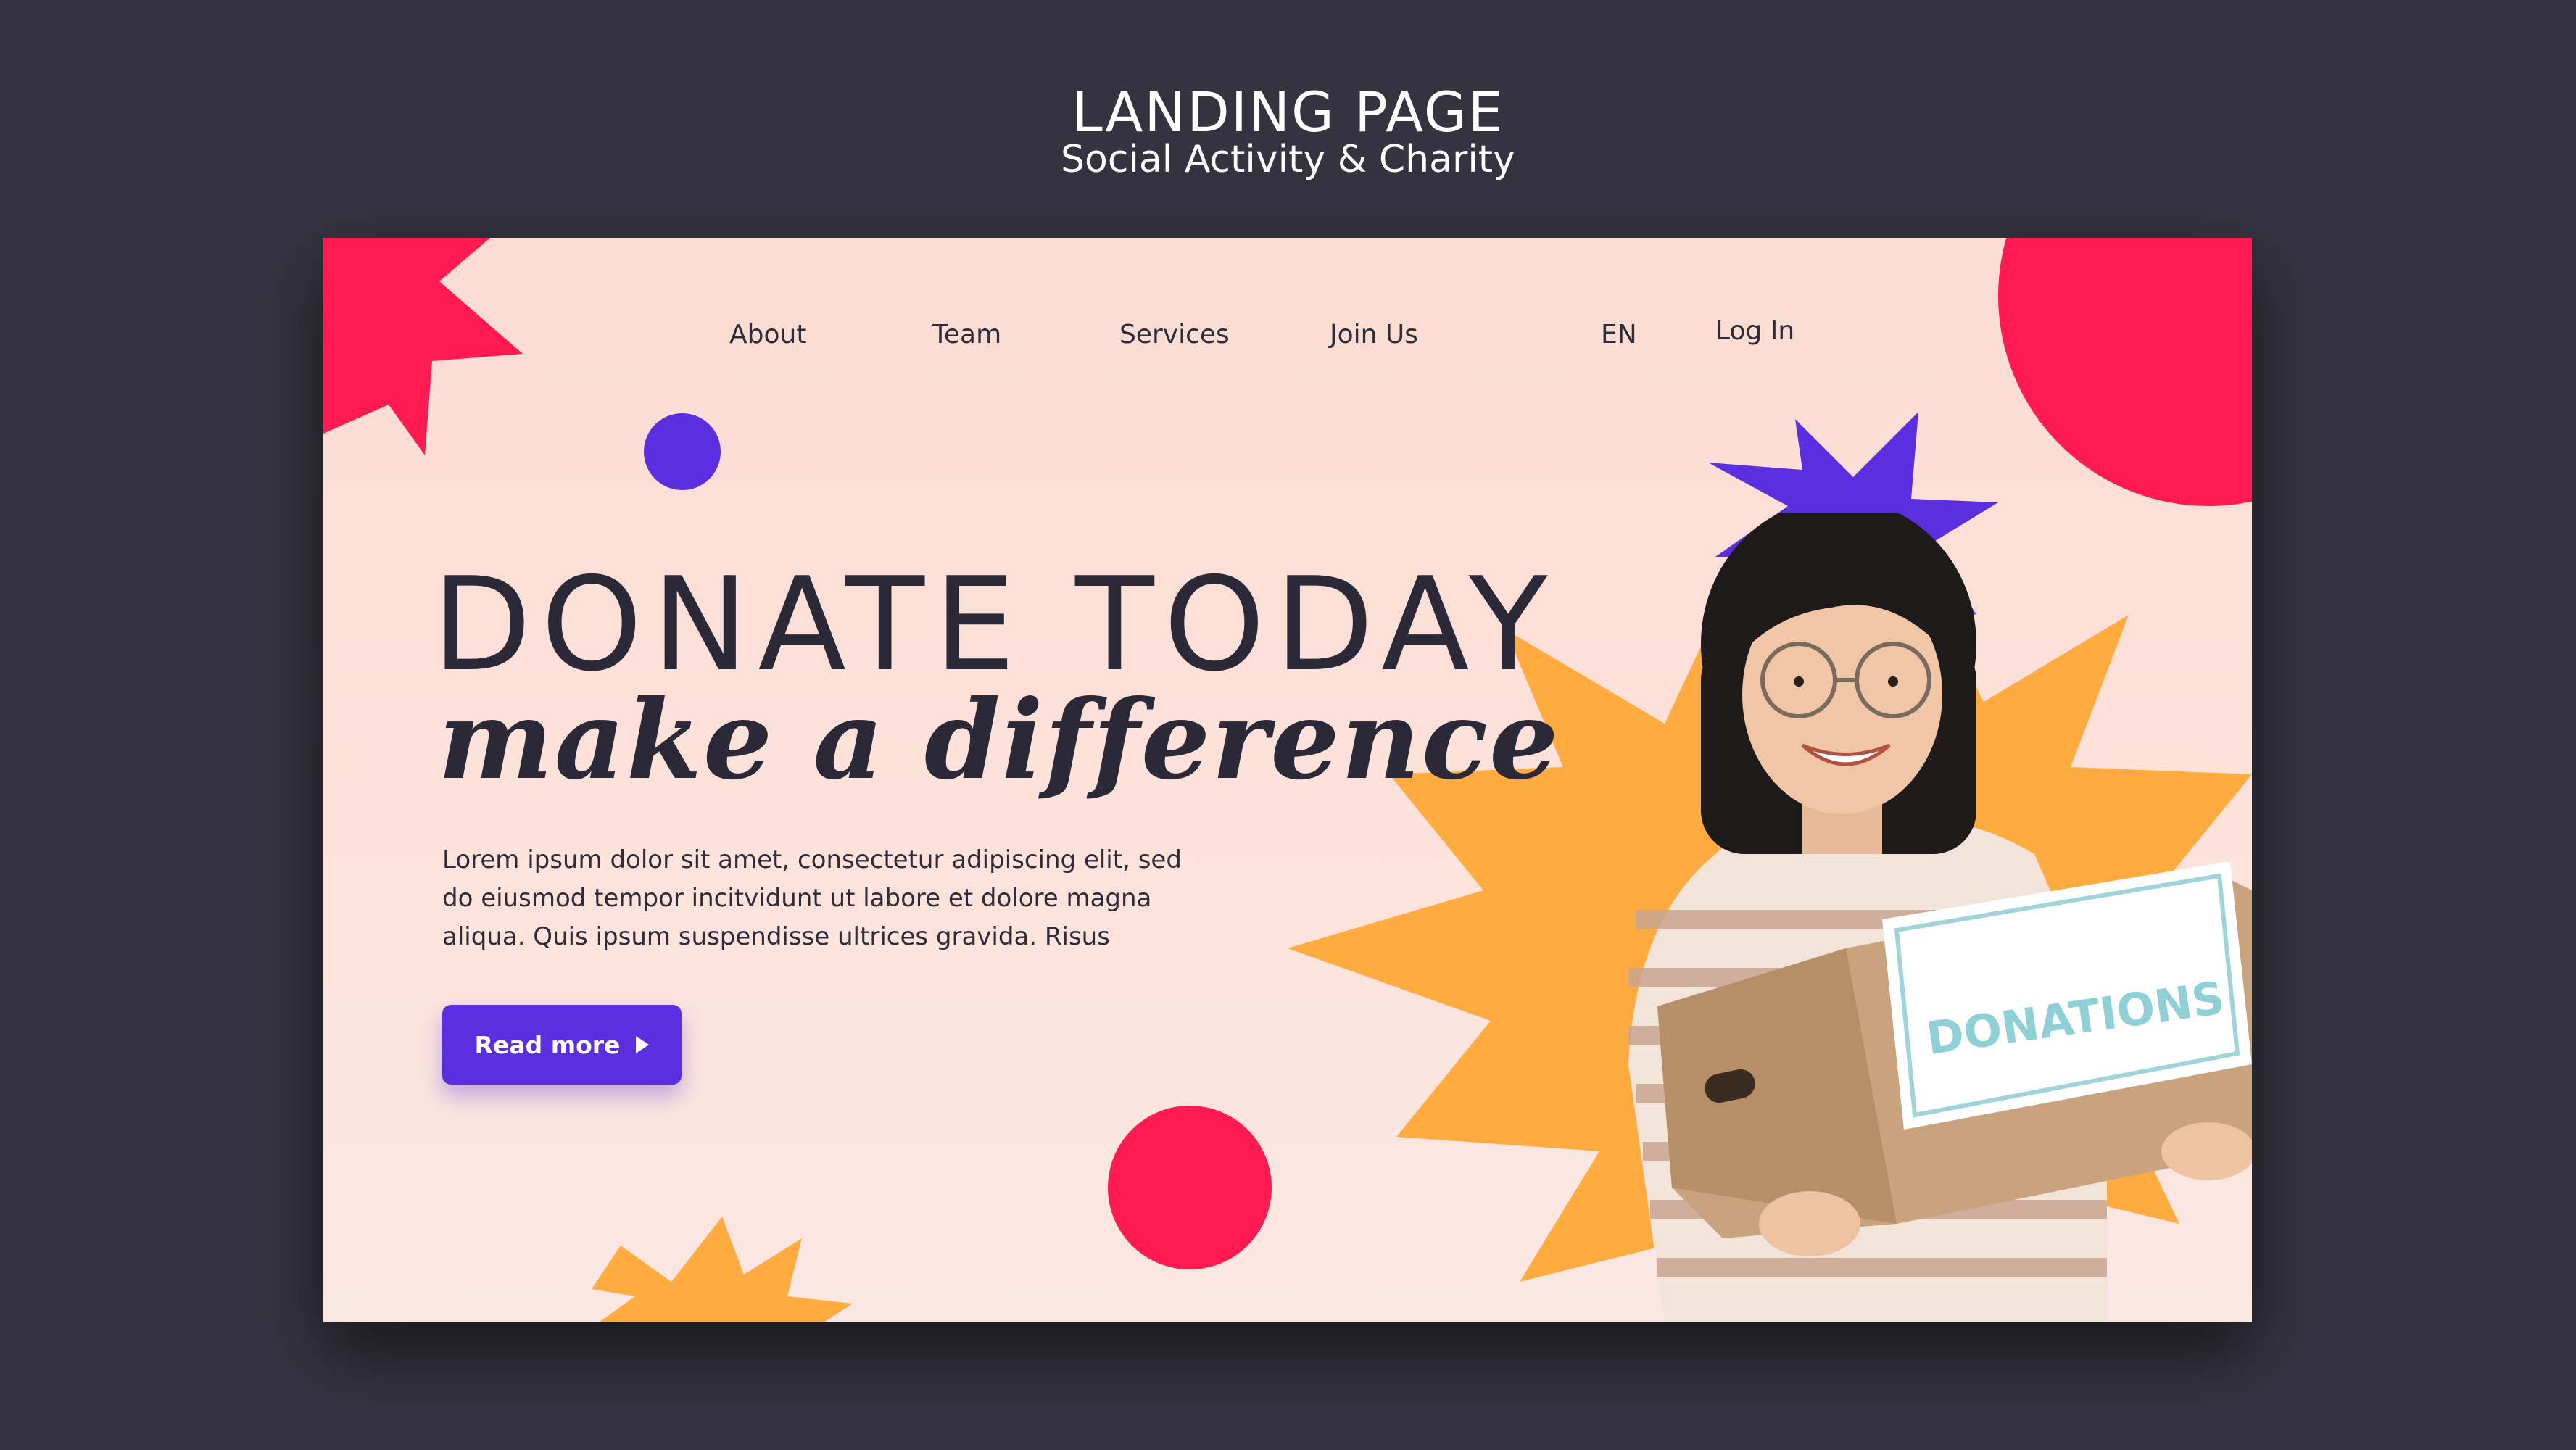 This screenshot has height=1450, width=2576. Describe the element at coordinates (999, 740) in the screenshot. I see `hero-tagline: make a difference` at that location.